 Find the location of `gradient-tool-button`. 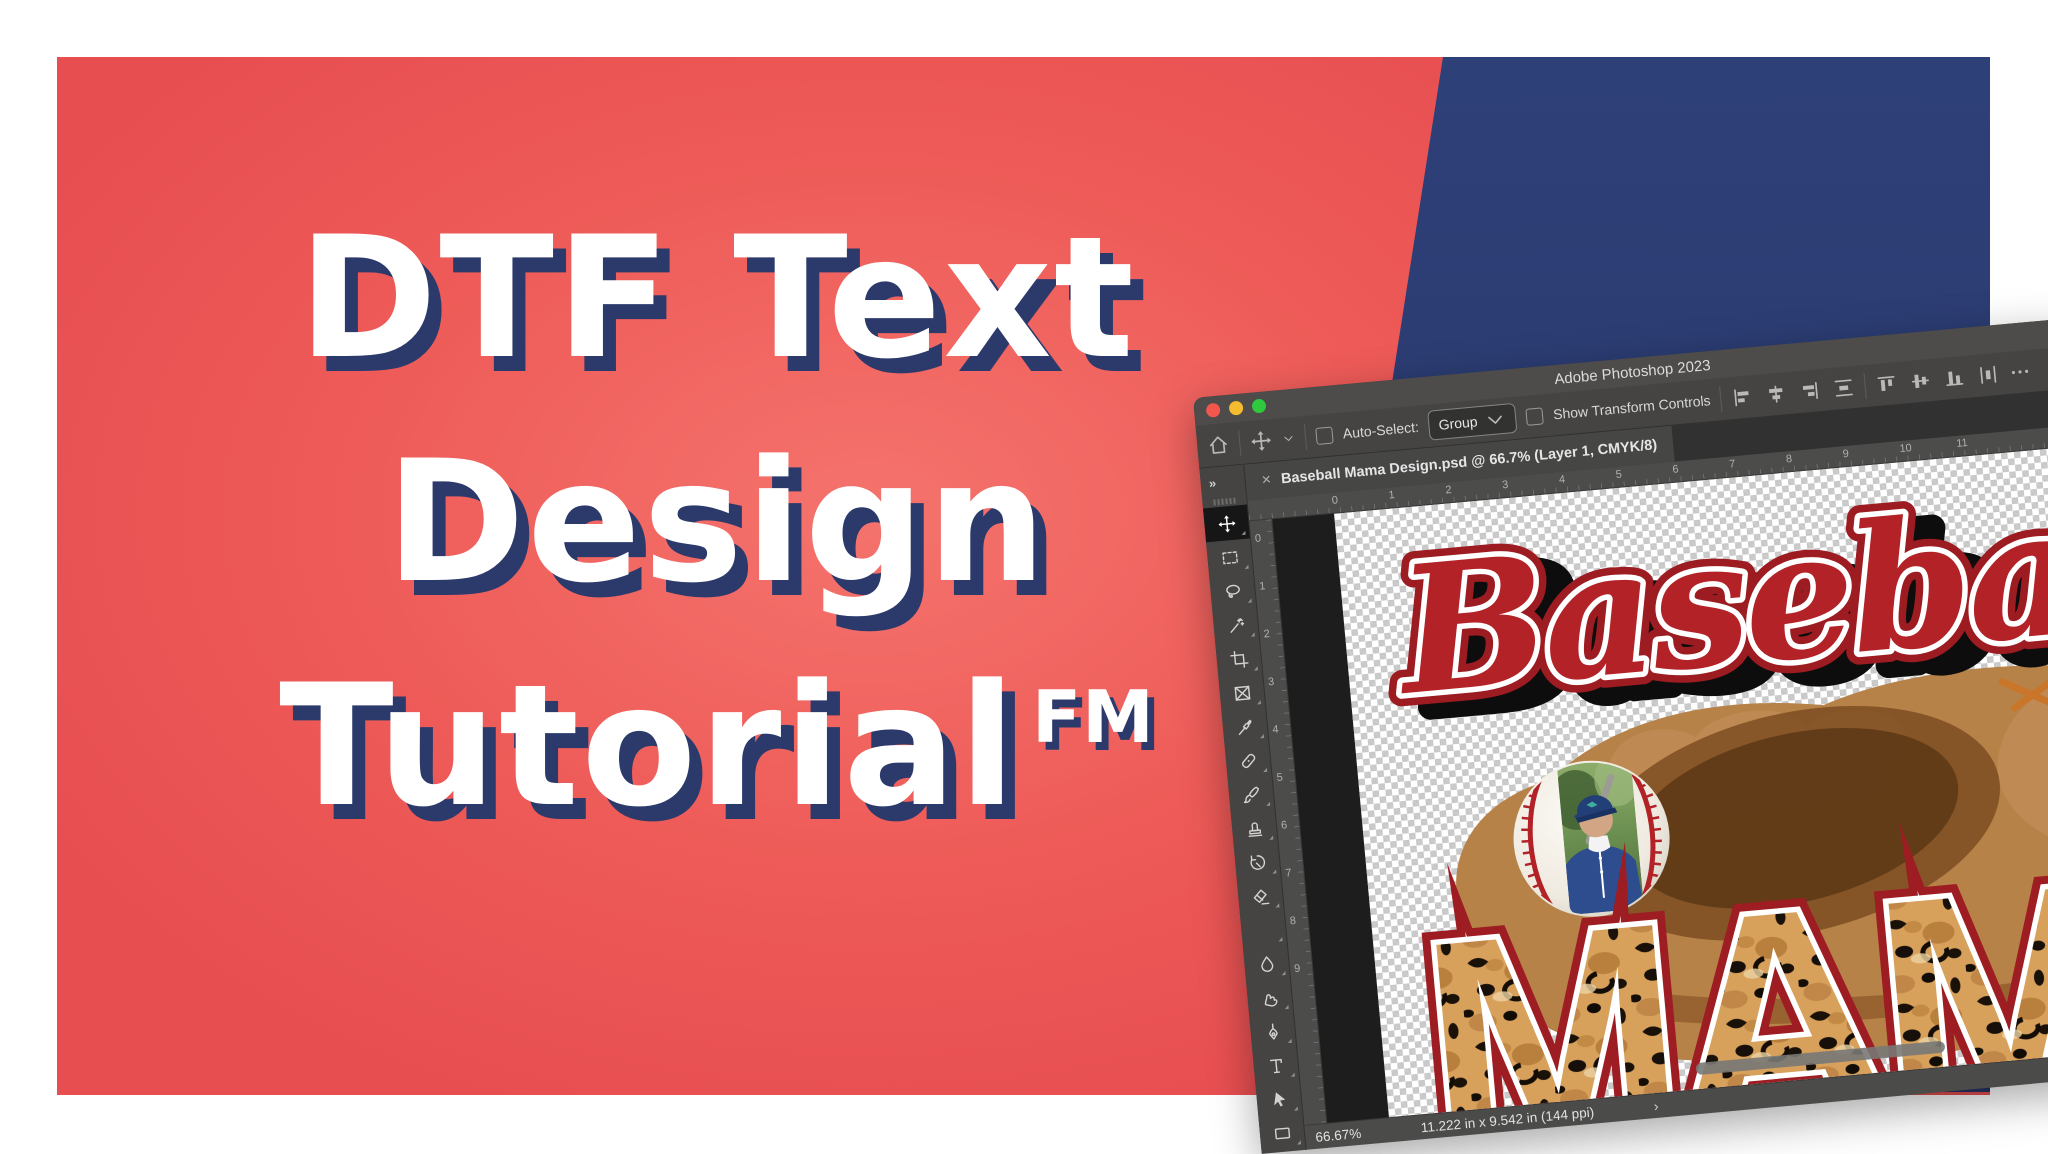

gradient-tool-button is located at coordinates (1263, 930).